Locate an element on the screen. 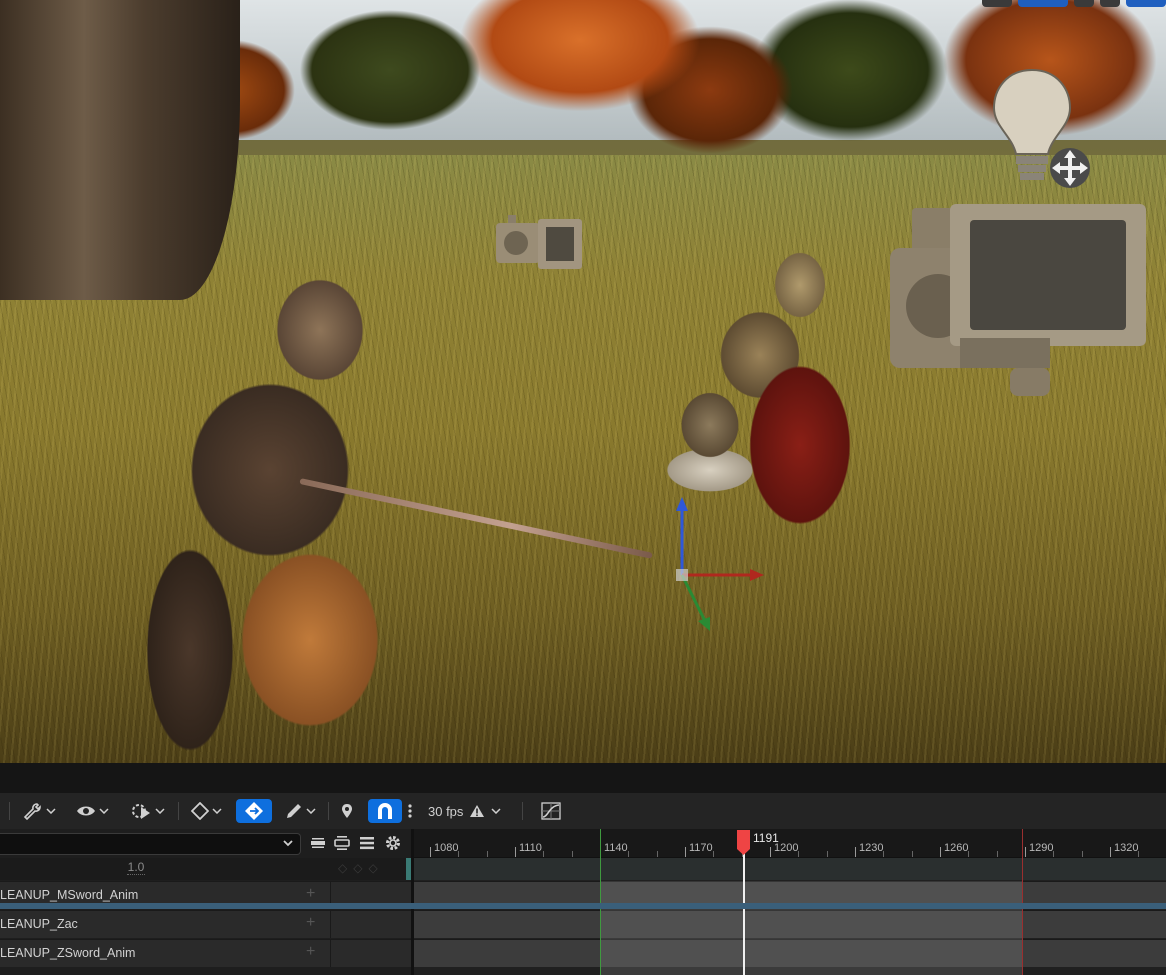  key-options-button is located at coordinates (206, 811).